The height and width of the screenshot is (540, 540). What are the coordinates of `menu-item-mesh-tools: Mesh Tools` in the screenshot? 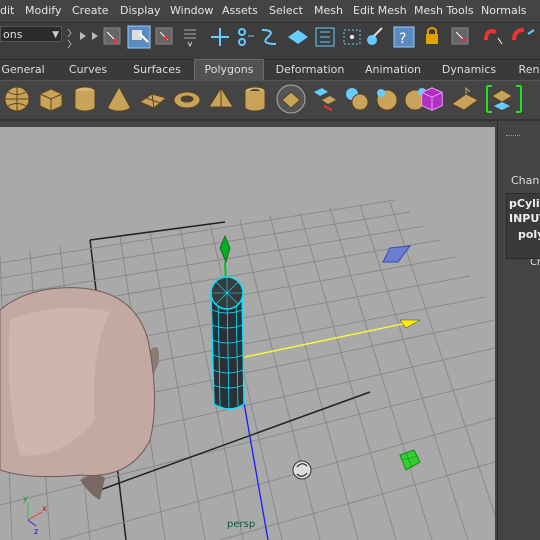 It's located at (444, 10).